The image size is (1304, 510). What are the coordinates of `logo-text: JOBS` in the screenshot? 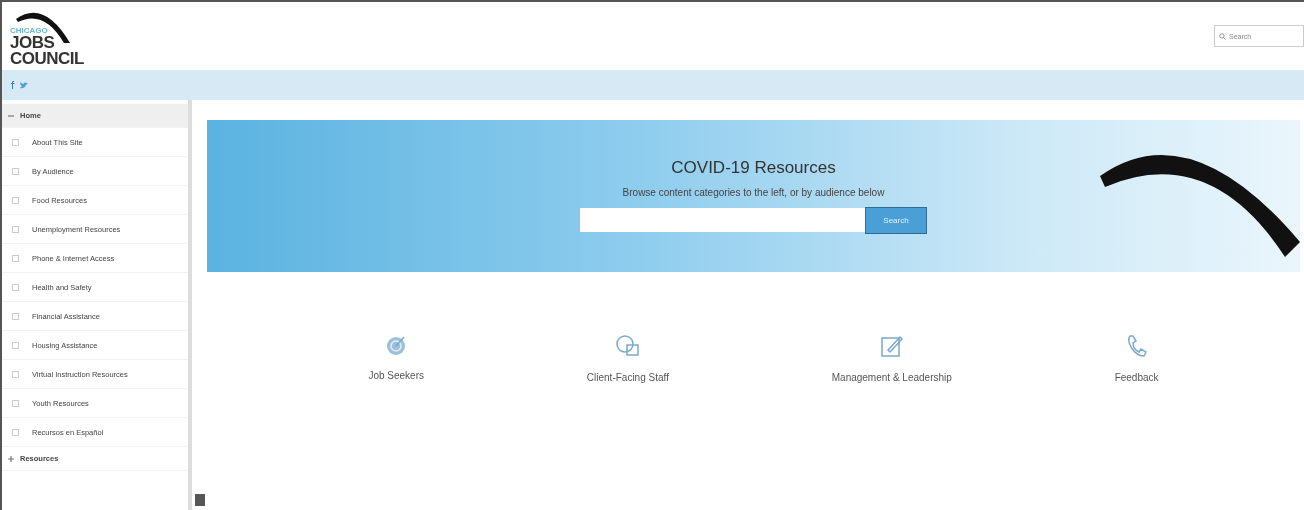 It's located at (33, 42).